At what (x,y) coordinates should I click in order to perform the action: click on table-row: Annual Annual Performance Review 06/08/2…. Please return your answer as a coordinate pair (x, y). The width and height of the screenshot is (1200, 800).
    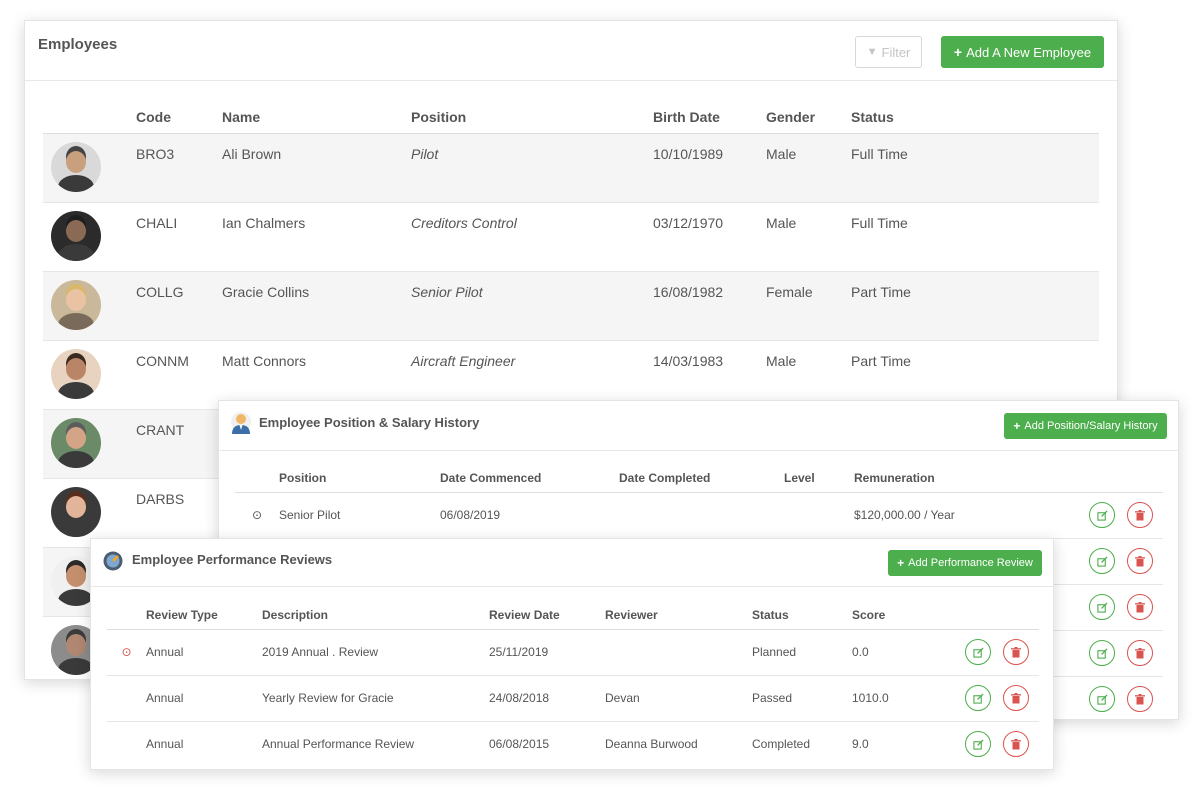
    Looking at the image, I should click on (573, 744).